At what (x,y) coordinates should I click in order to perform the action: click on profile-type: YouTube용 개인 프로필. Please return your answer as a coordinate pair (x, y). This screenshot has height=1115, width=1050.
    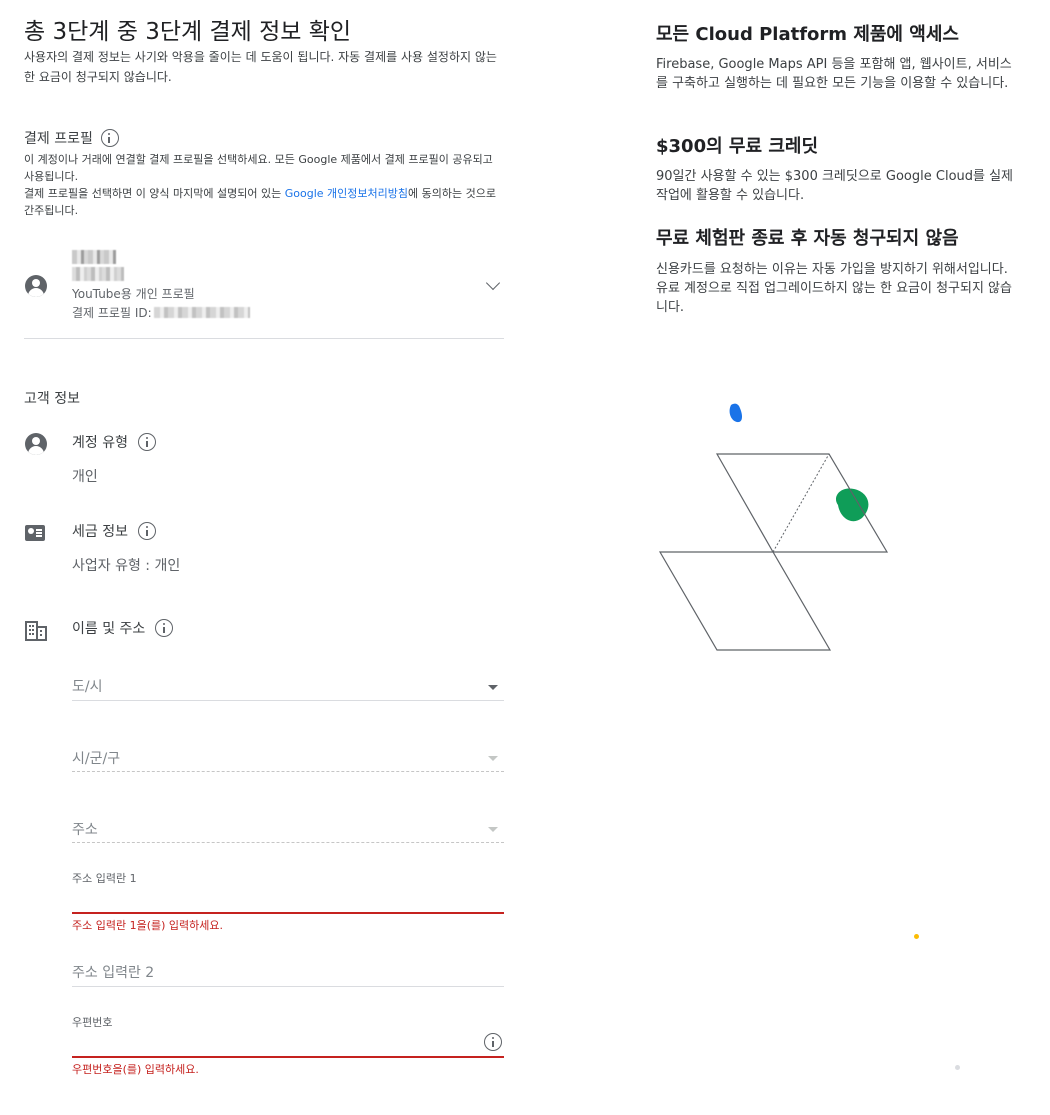
    Looking at the image, I should click on (133, 294).